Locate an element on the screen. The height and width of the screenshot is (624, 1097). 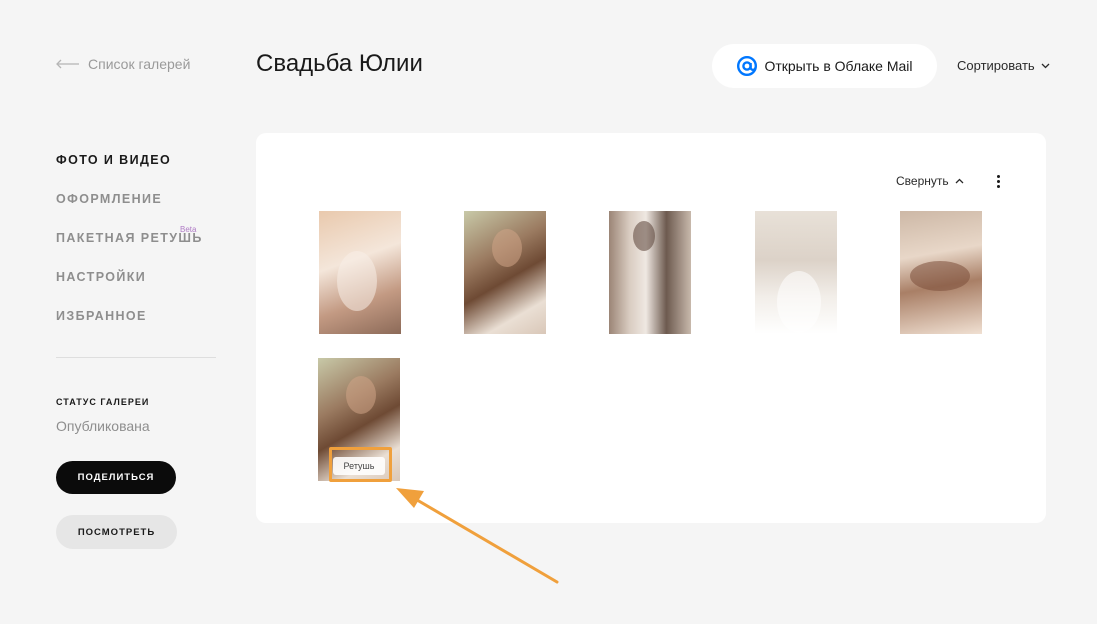
sort-dropdown: Сортировать is located at coordinates (1003, 65).